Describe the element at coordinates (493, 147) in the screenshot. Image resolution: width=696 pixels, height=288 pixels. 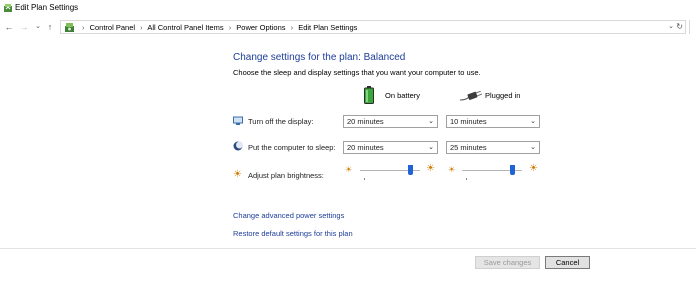
I see `sleep-plugged-select: 25 minutes ⌄` at that location.